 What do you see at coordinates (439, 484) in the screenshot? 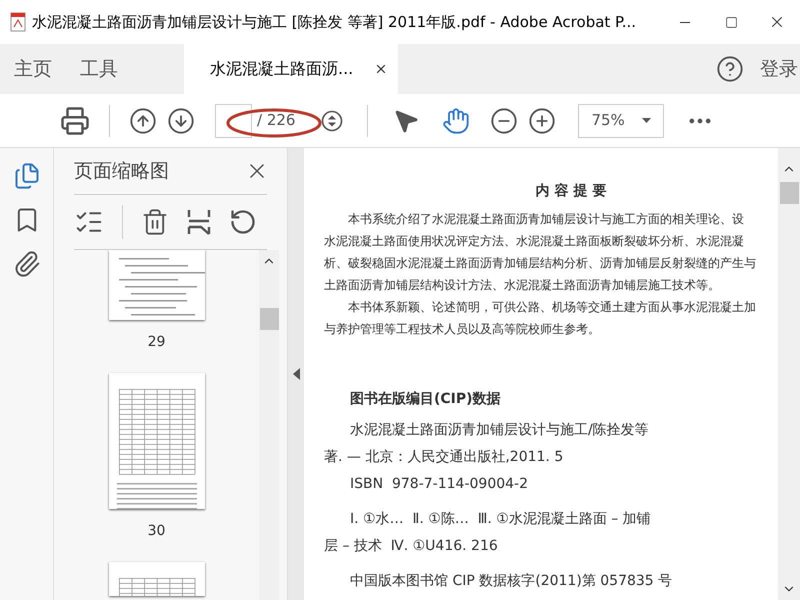
I see `document-text: ISBN 978-7-114-09004-2` at bounding box center [439, 484].